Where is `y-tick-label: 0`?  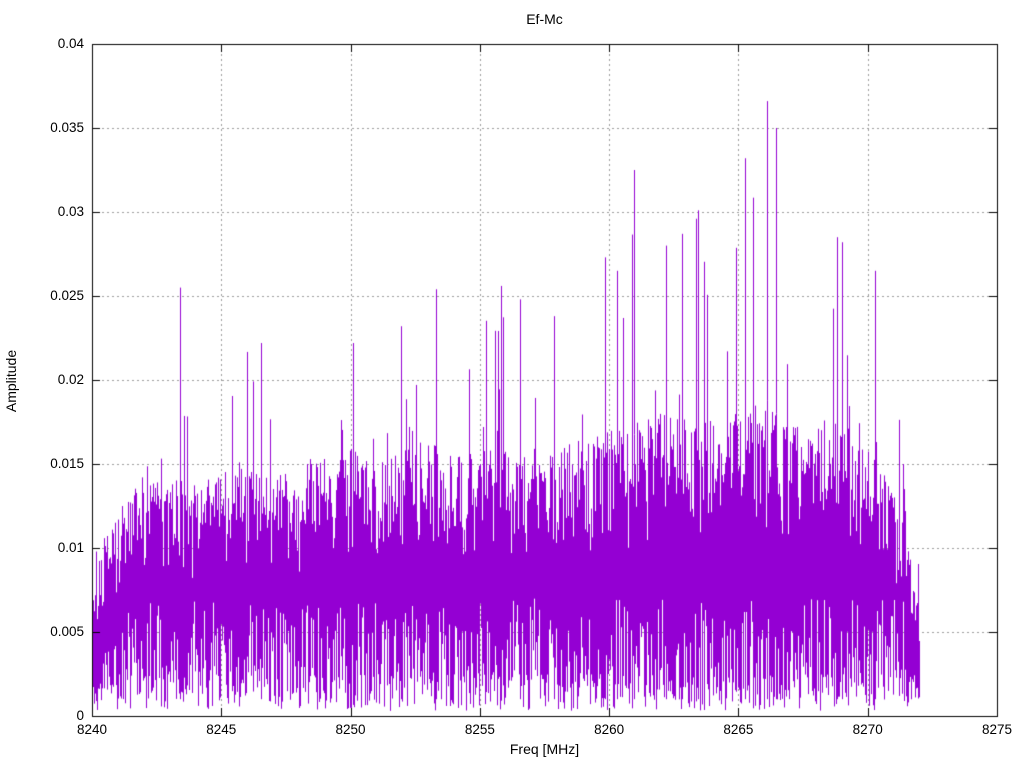 y-tick-label: 0 is located at coordinates (80, 715).